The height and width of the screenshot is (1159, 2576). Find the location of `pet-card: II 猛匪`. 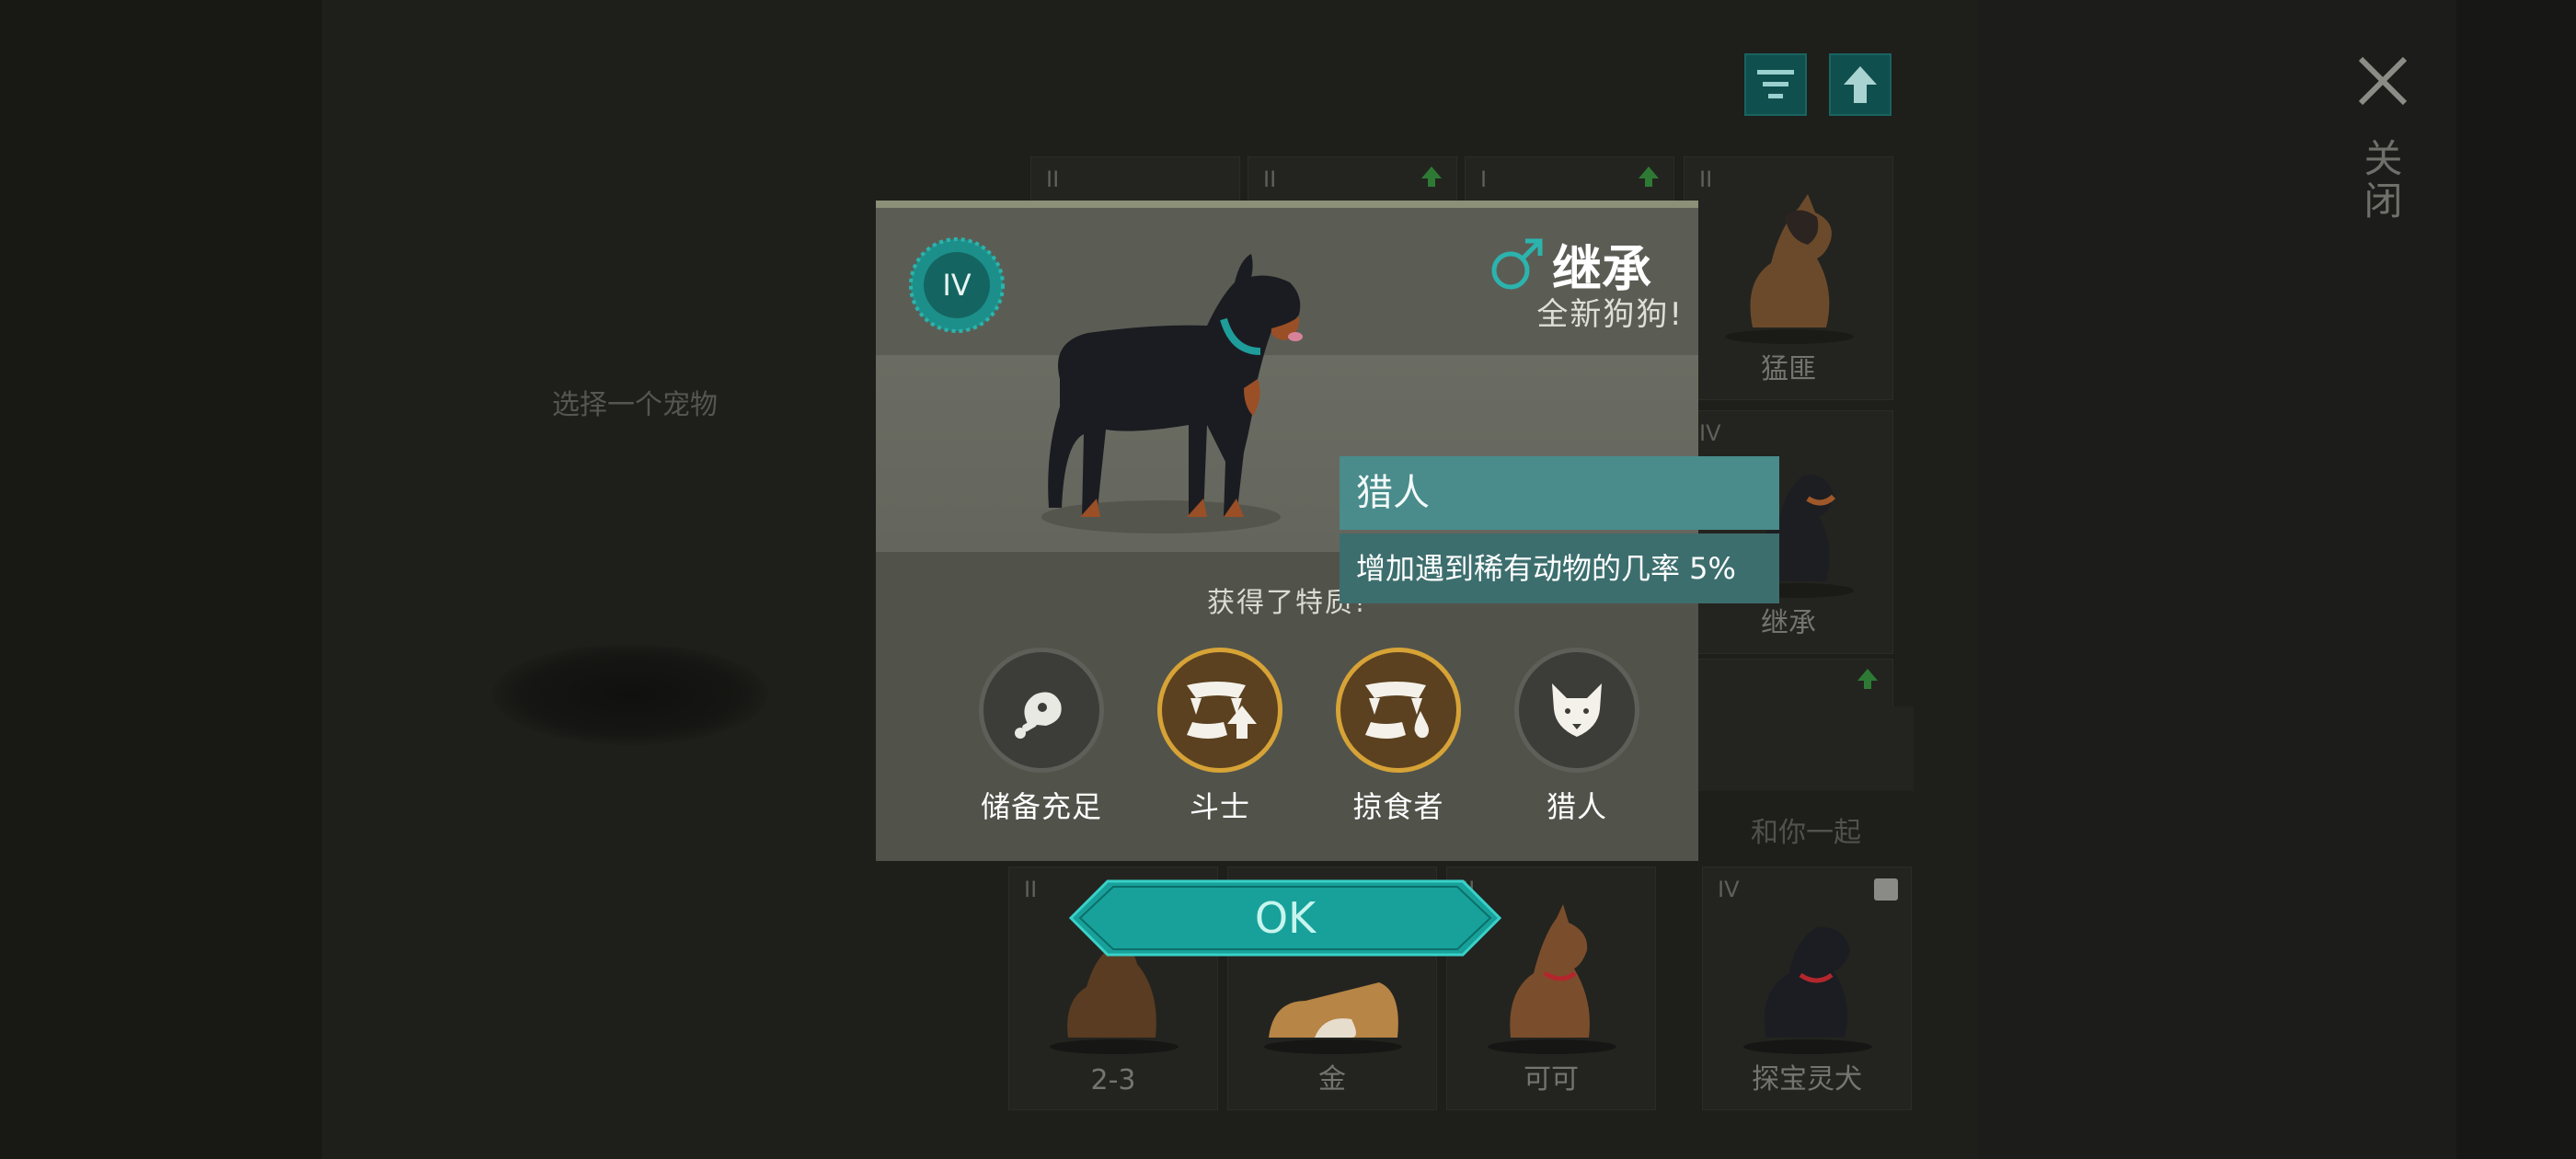

pet-card: II 猛匪 is located at coordinates (1788, 278).